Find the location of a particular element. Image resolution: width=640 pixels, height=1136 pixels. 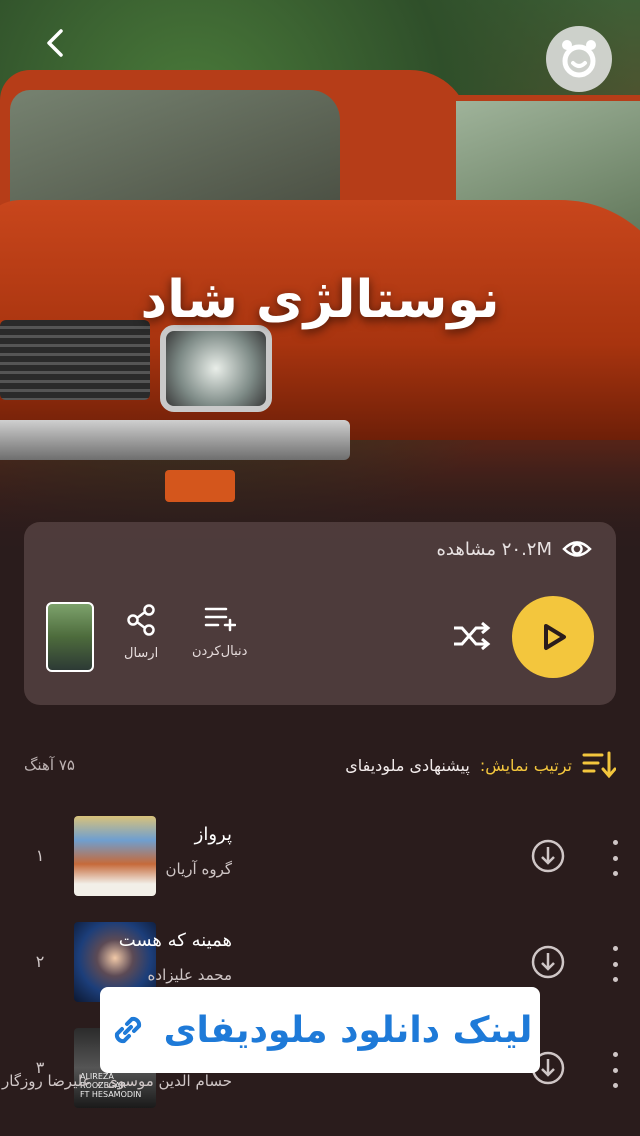

play-icon is located at coordinates (555, 637).